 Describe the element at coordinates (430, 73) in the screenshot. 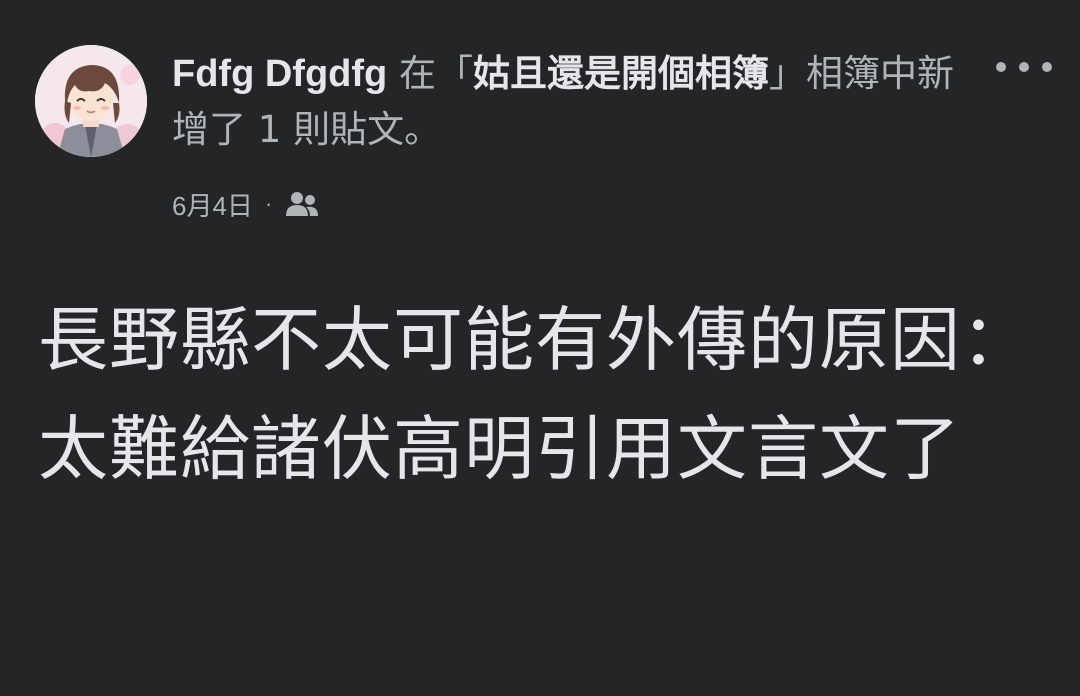

I see `action-text-prefix: 在「` at that location.